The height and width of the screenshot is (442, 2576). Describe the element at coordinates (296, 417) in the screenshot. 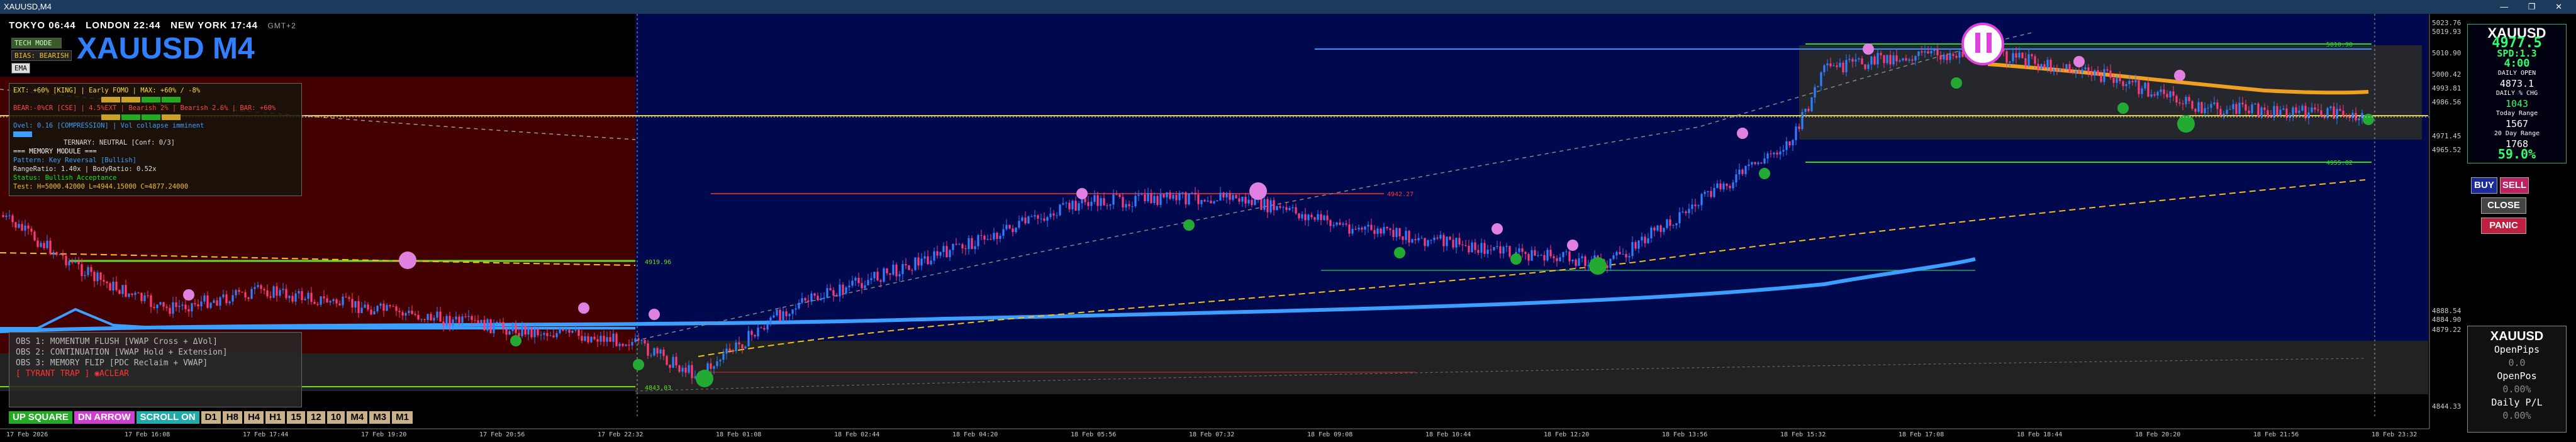

I see `timeframe-button-15: 15` at that location.